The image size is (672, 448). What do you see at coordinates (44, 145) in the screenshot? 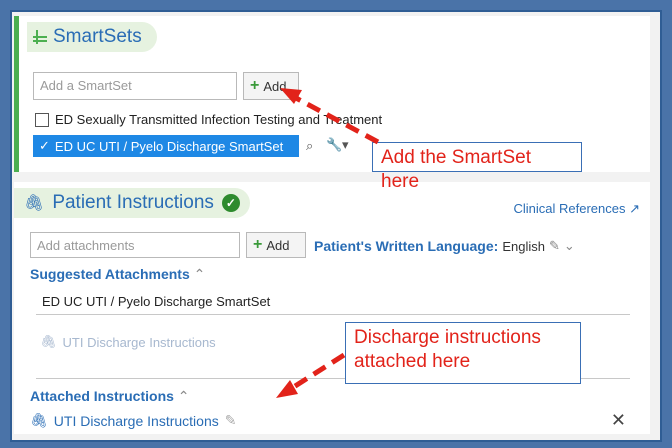
I see `checkmark-icon: ✓` at bounding box center [44, 145].